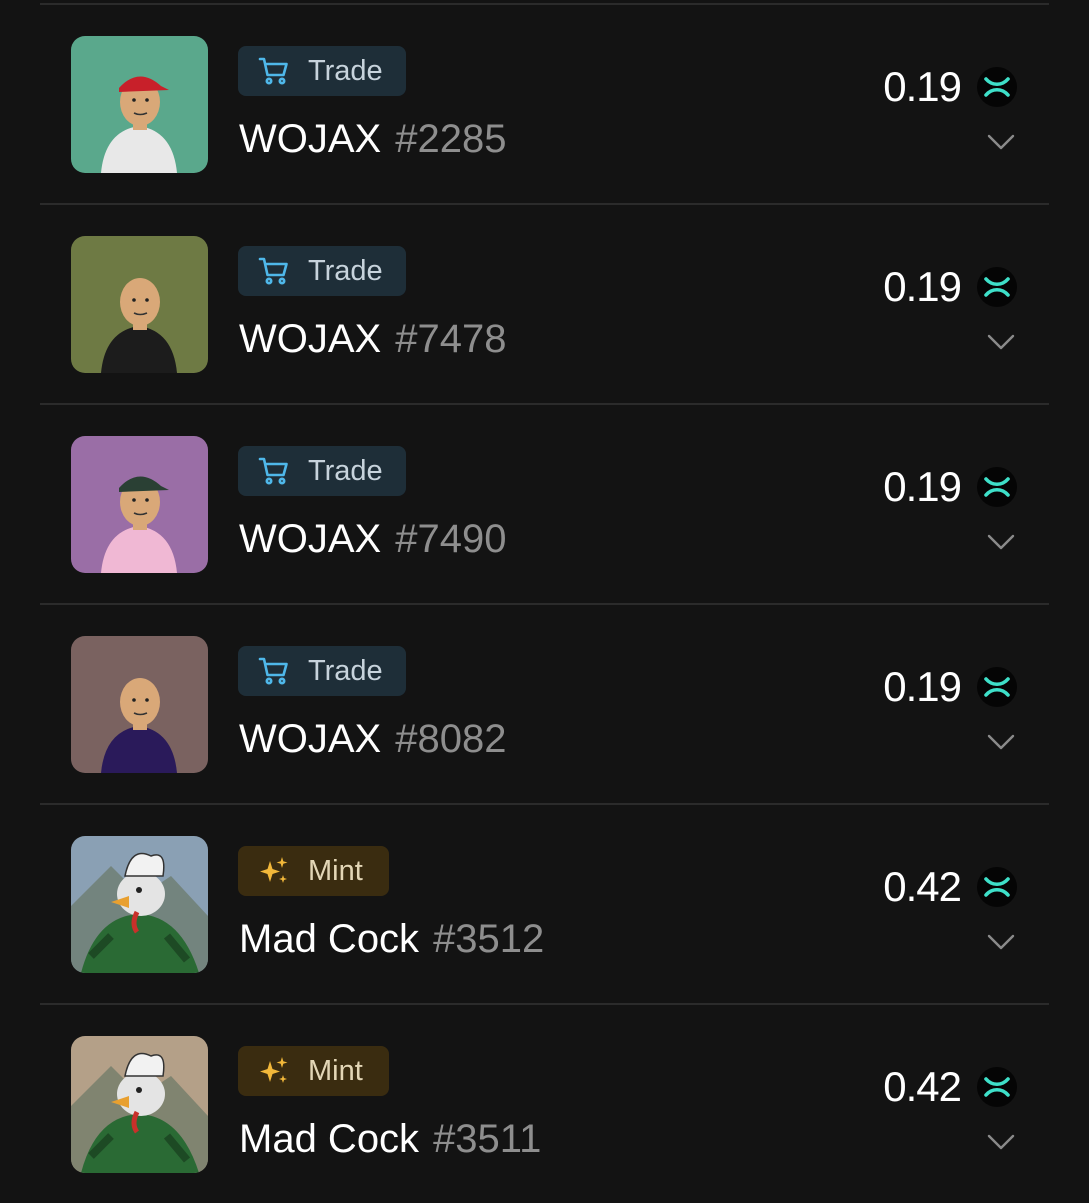 This screenshot has height=1203, width=1089. What do you see at coordinates (451, 539) in the screenshot?
I see `token-number: #7490` at bounding box center [451, 539].